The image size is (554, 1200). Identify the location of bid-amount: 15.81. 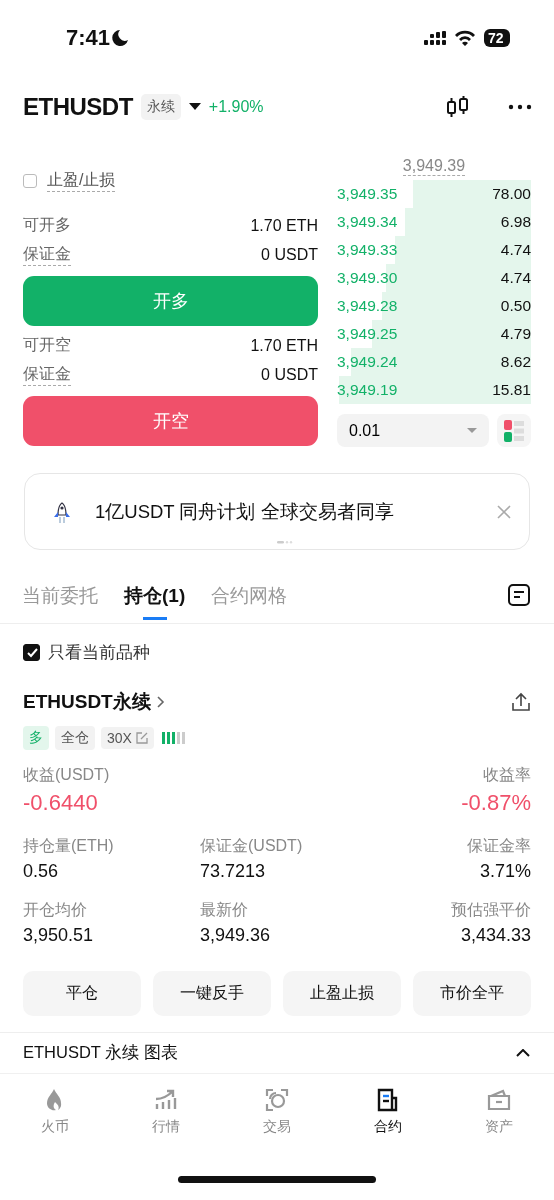
(511, 390).